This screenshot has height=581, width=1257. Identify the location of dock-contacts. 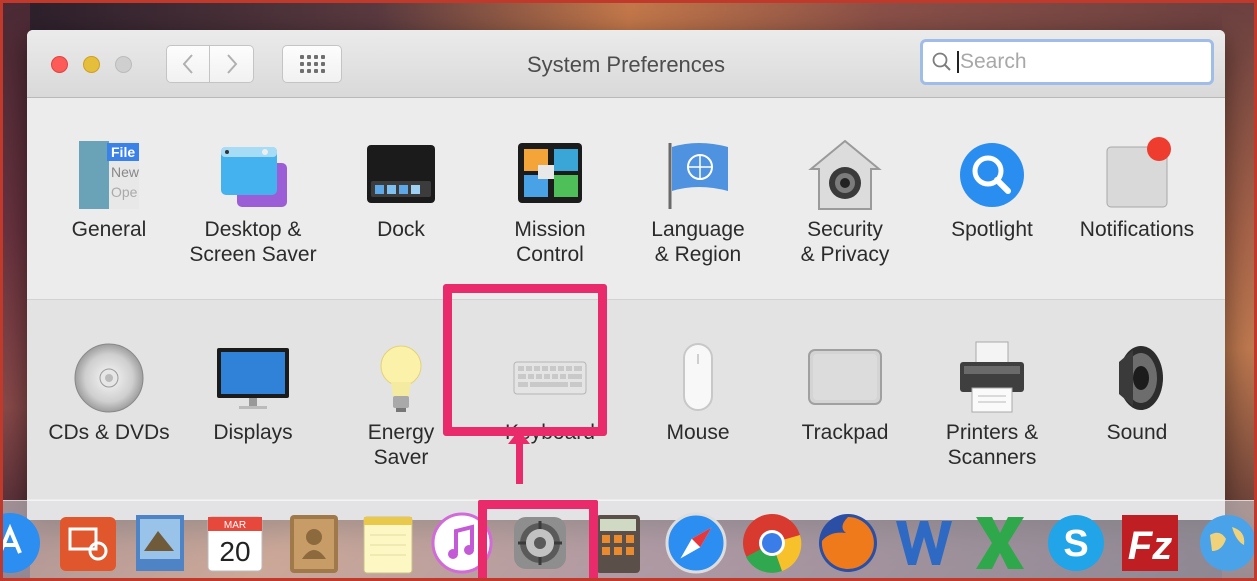
(314, 543).